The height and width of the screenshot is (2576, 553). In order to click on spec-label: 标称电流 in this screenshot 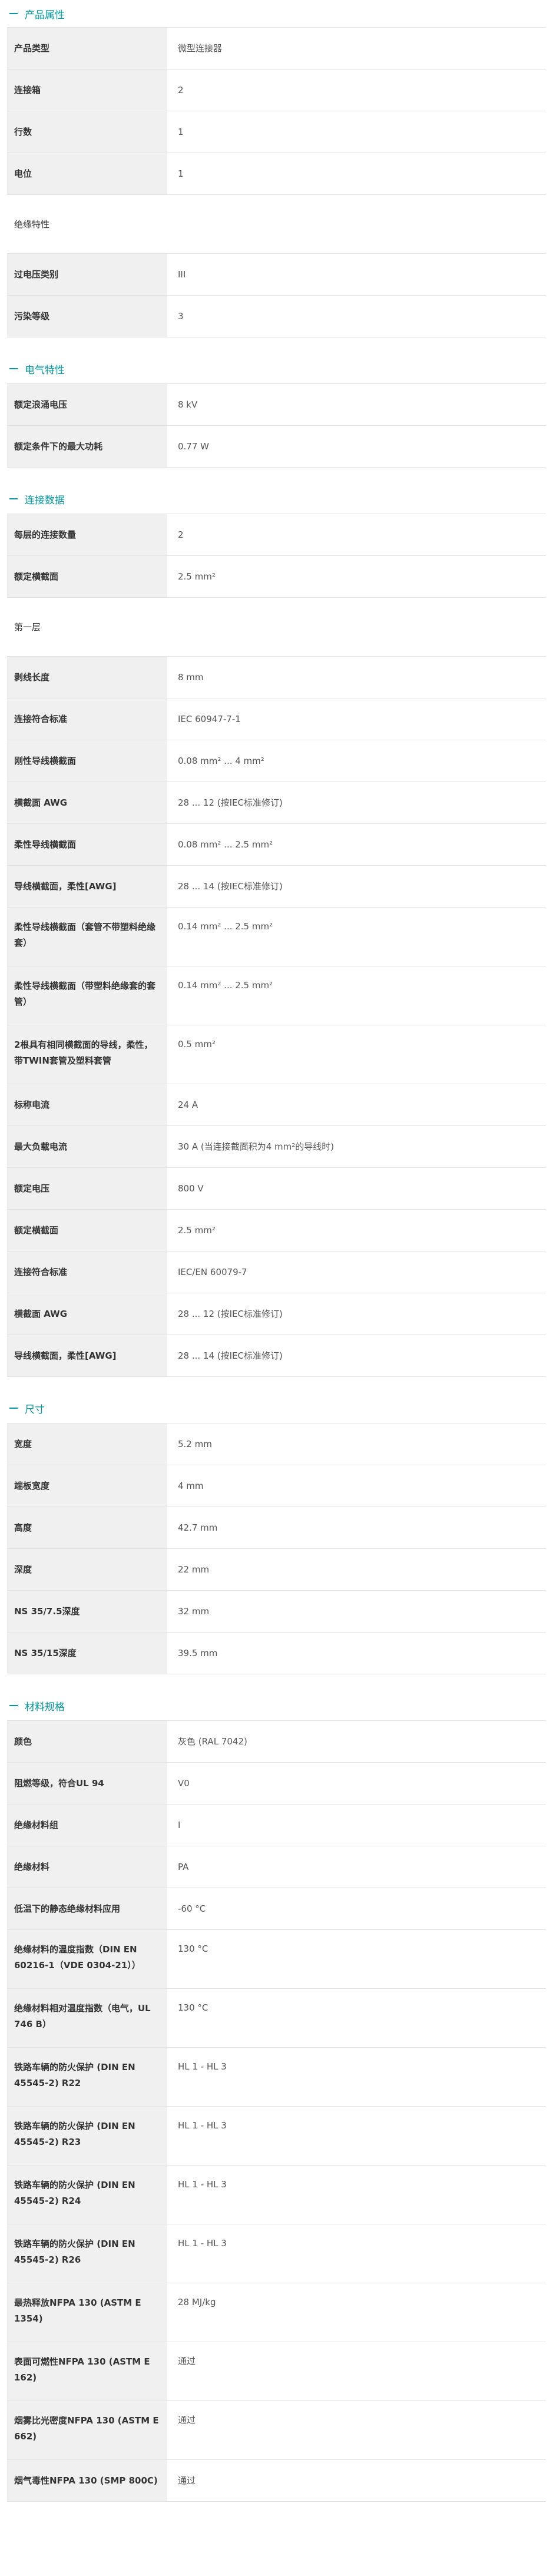, I will do `click(87, 1104)`.